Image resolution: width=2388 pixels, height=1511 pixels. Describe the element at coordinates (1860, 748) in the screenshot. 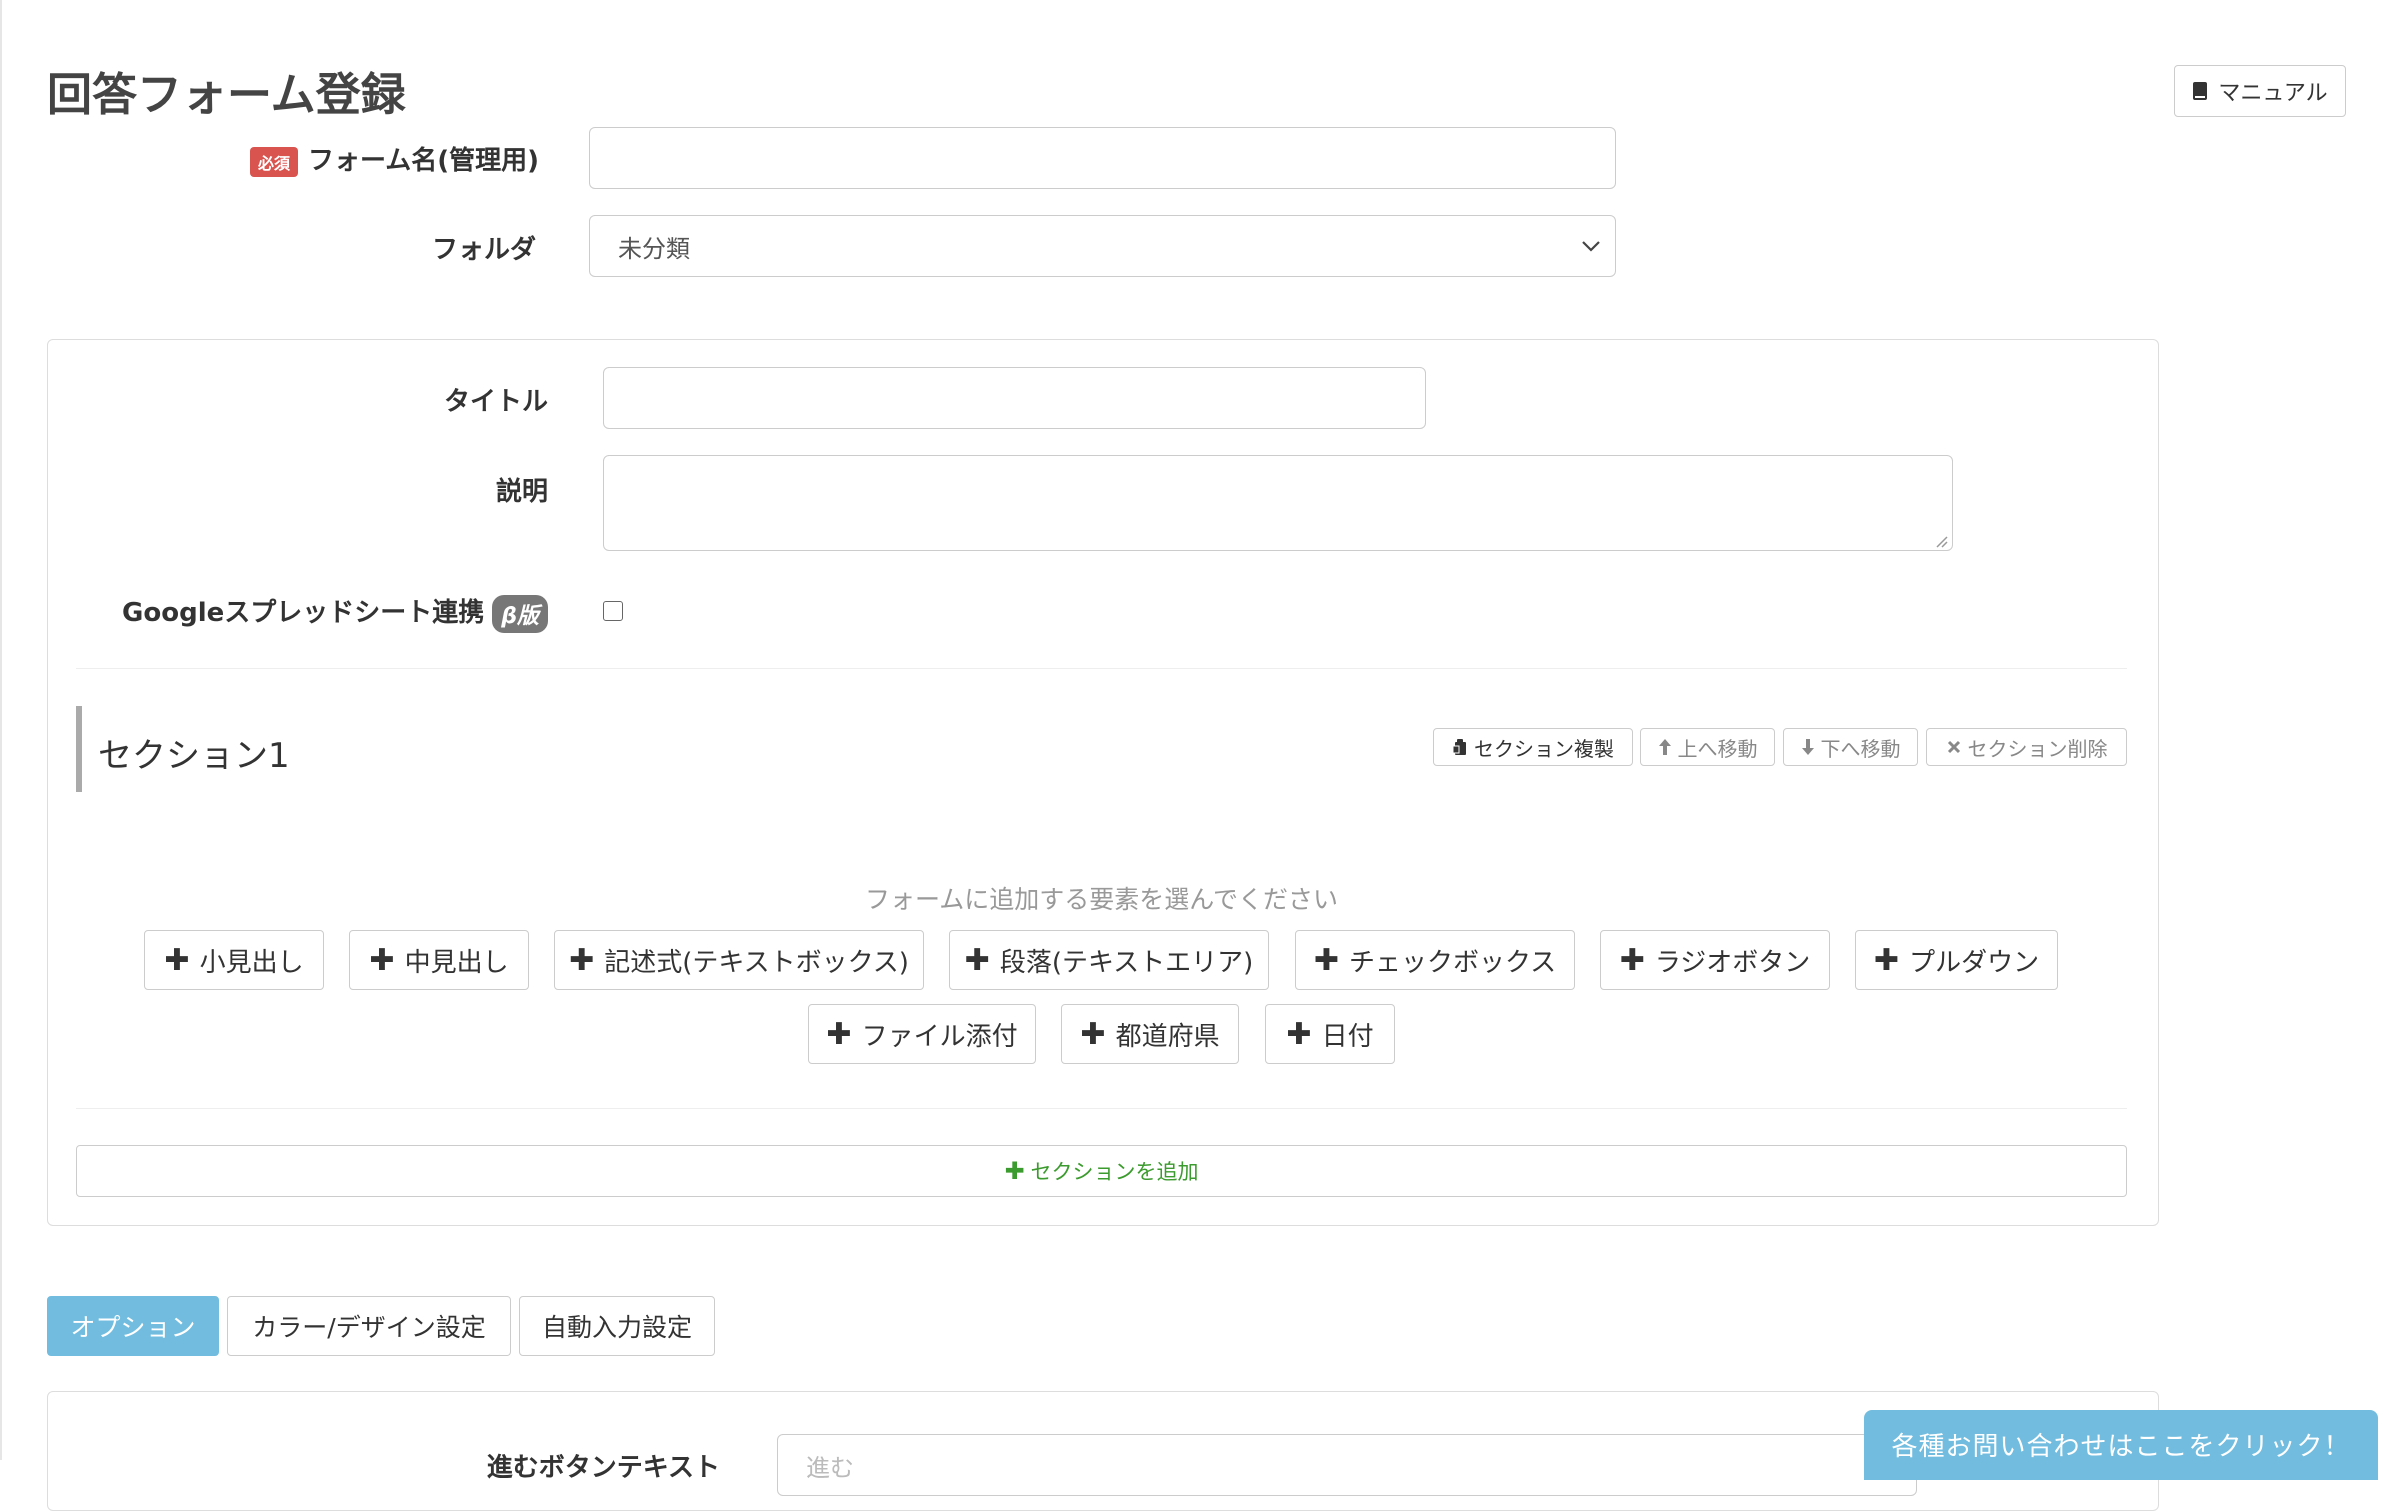

I see `section-move-down-label: 下へ移動` at that location.